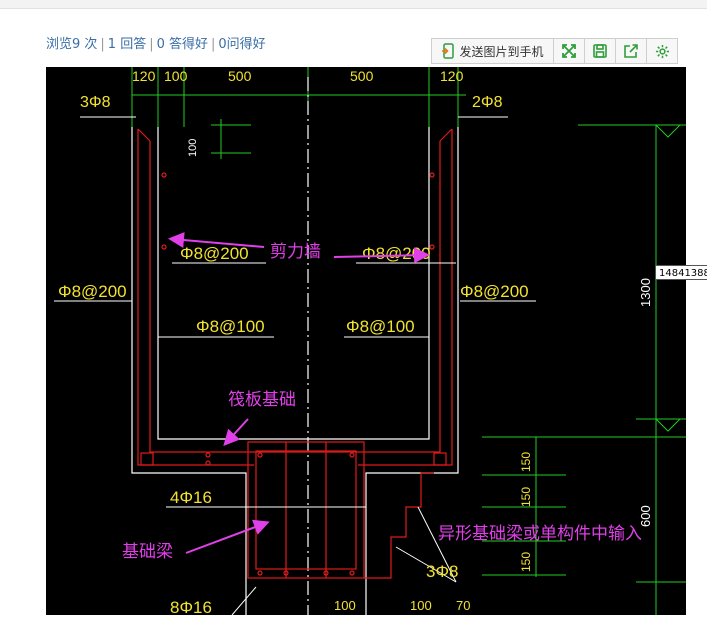  Describe the element at coordinates (487, 102) in the screenshot. I see `rebar-right-top: 2Φ8` at that location.